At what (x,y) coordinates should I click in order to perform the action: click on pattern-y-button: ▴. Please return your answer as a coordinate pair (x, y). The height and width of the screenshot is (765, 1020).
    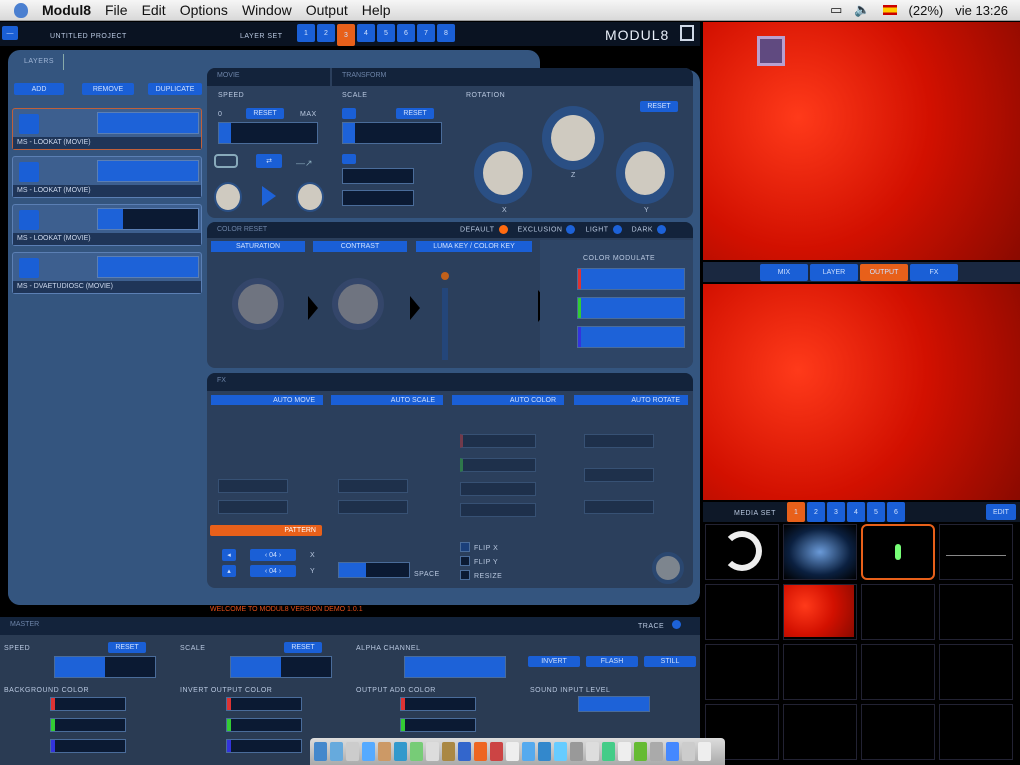
    Looking at the image, I should click on (229, 571).